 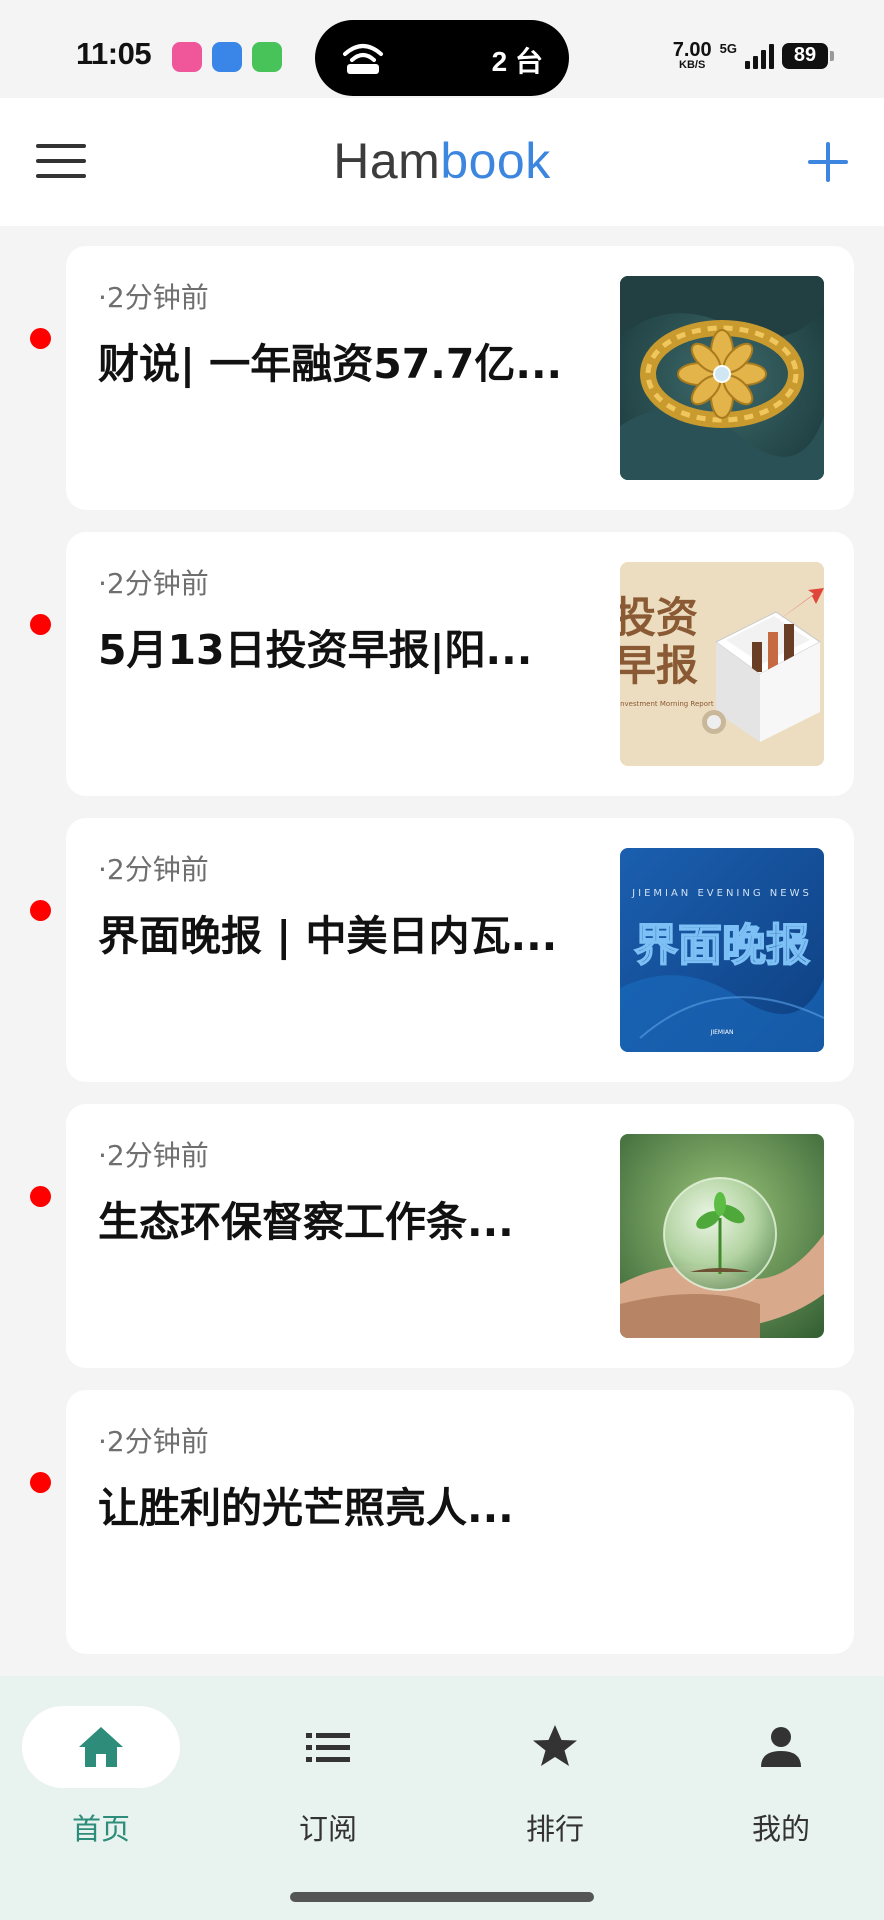 I want to click on glass-globe-plant-image, so click(x=722, y=1236).